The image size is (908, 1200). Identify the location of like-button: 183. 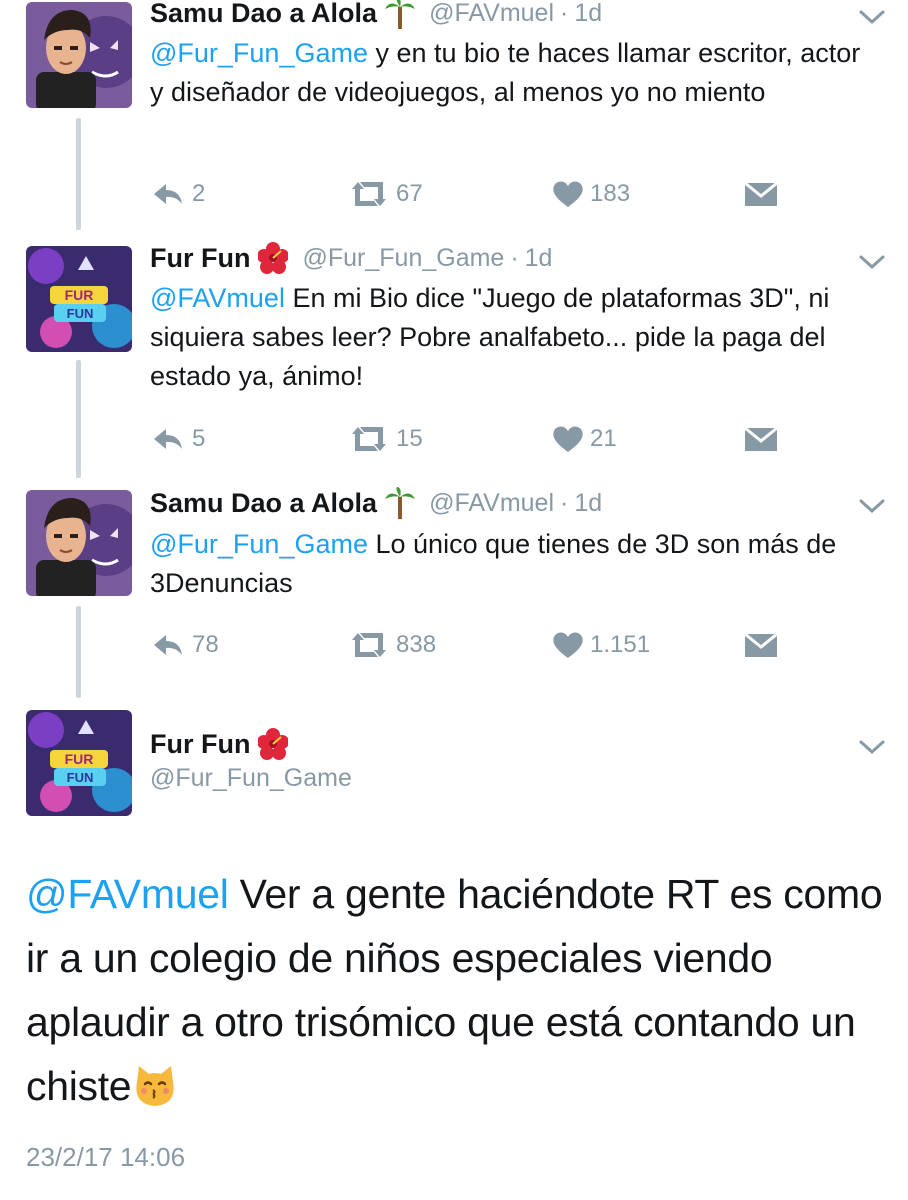
(591, 194).